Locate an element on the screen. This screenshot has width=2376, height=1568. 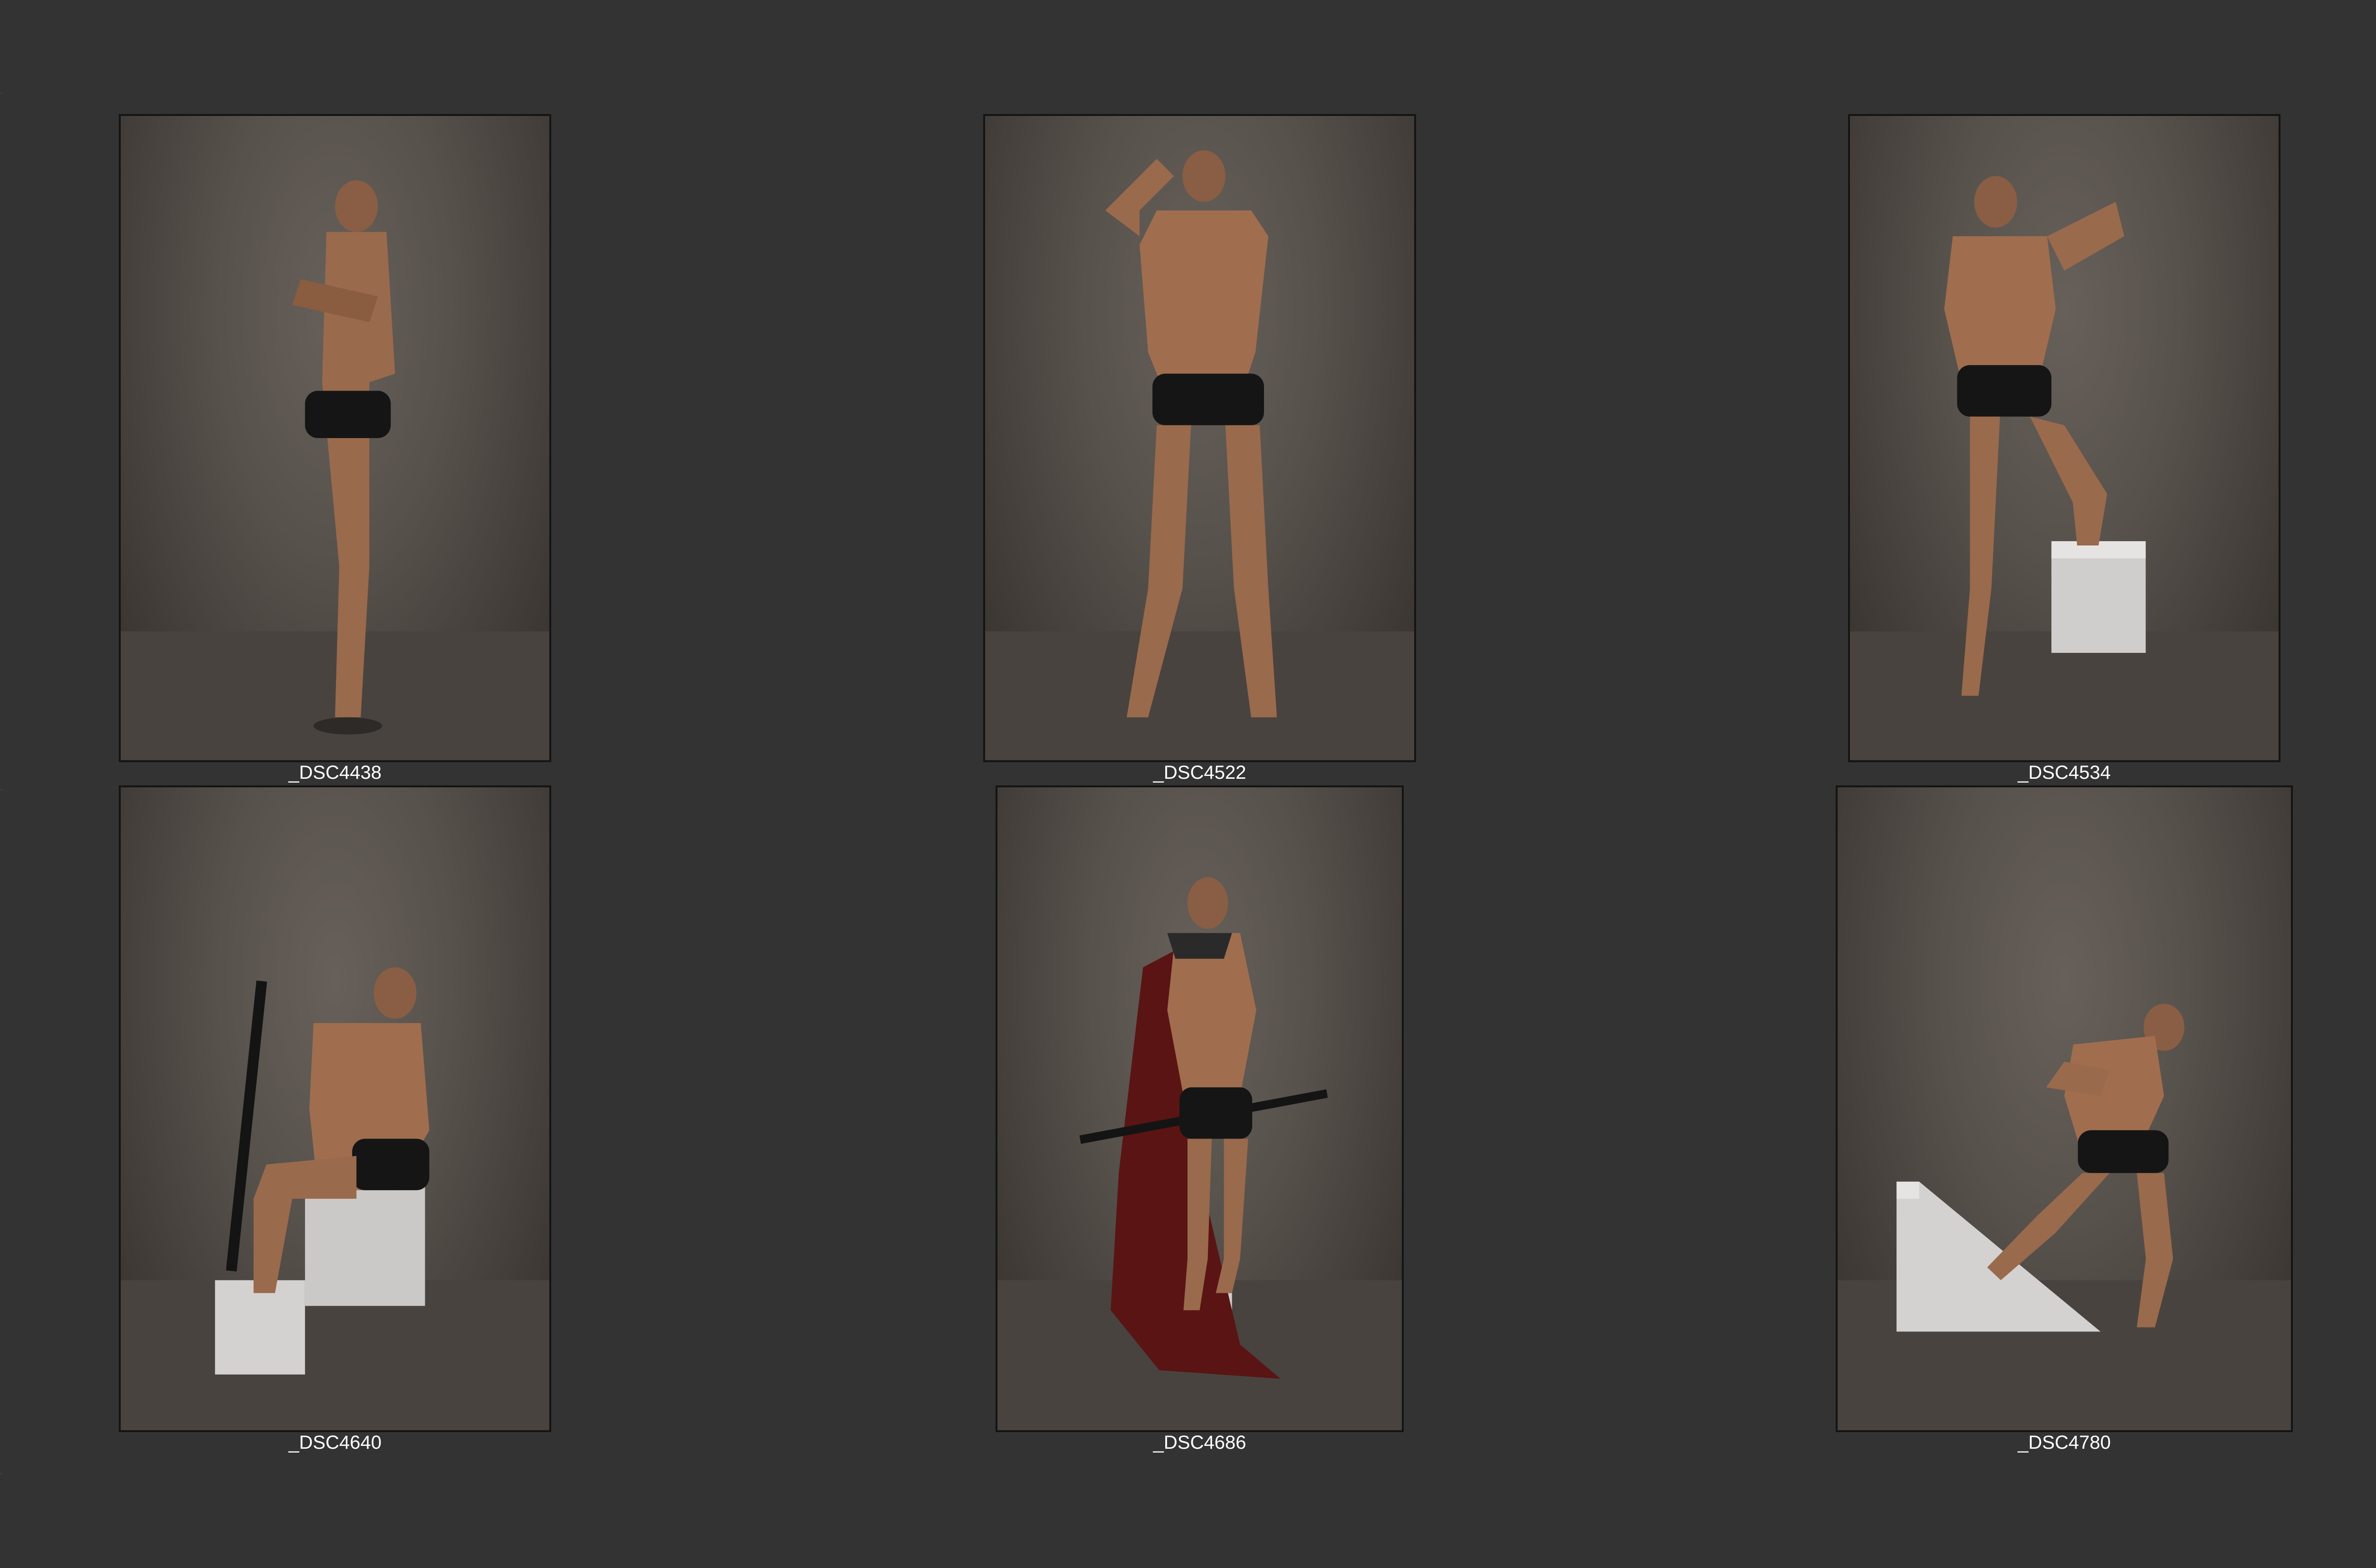
photo-filename: _DSC4522 is located at coordinates (1199, 772).